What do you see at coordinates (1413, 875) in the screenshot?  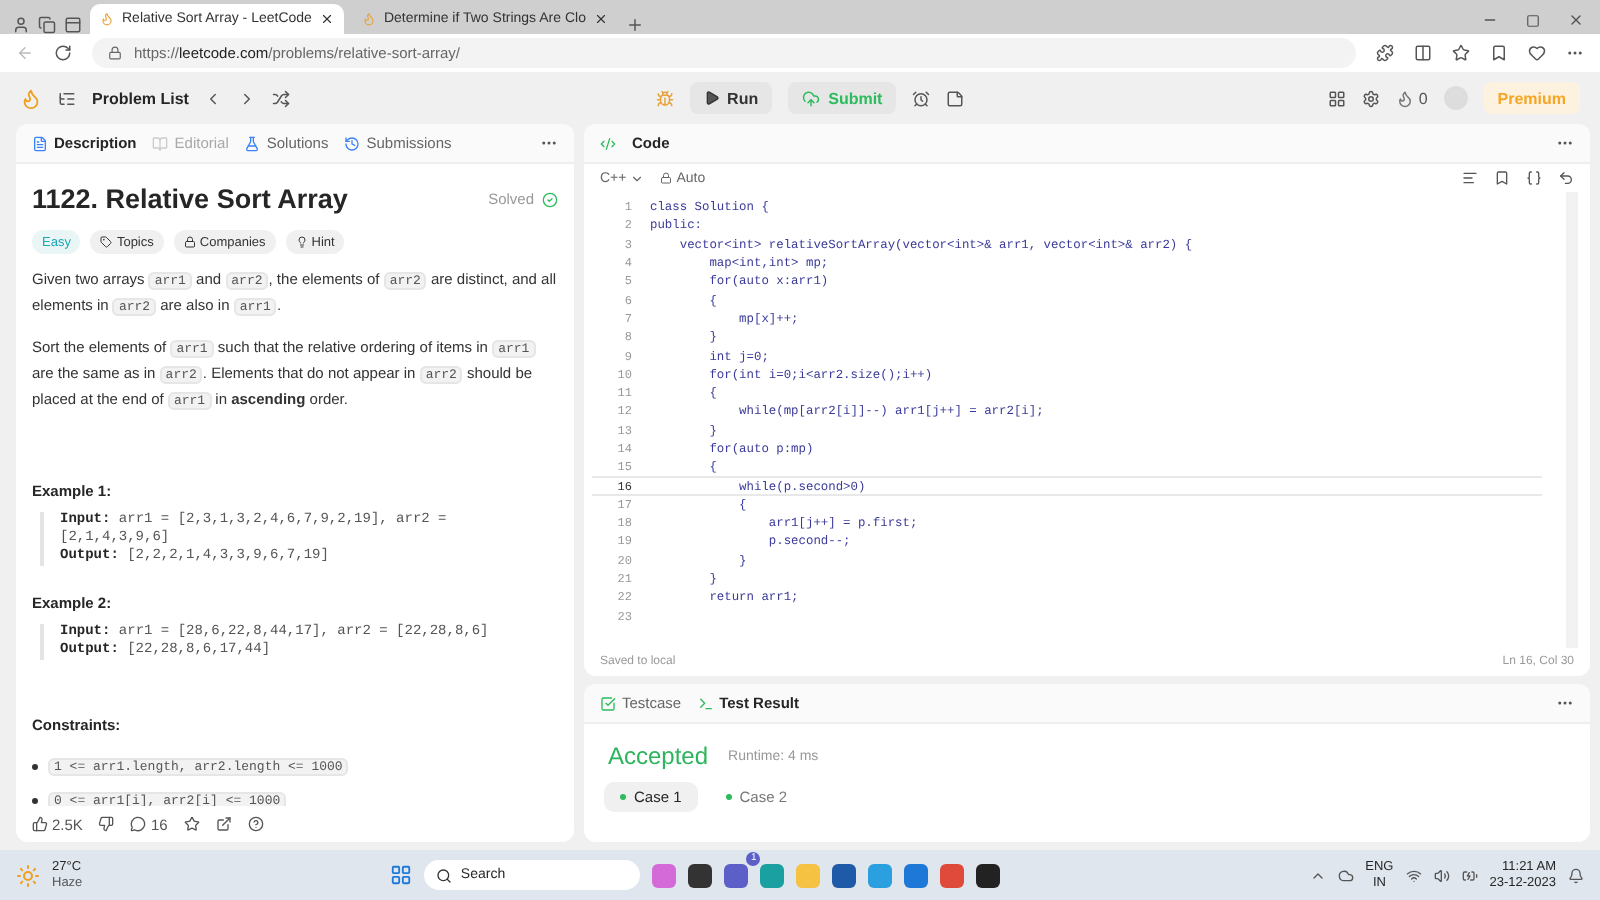 I see `wifi-icon` at bounding box center [1413, 875].